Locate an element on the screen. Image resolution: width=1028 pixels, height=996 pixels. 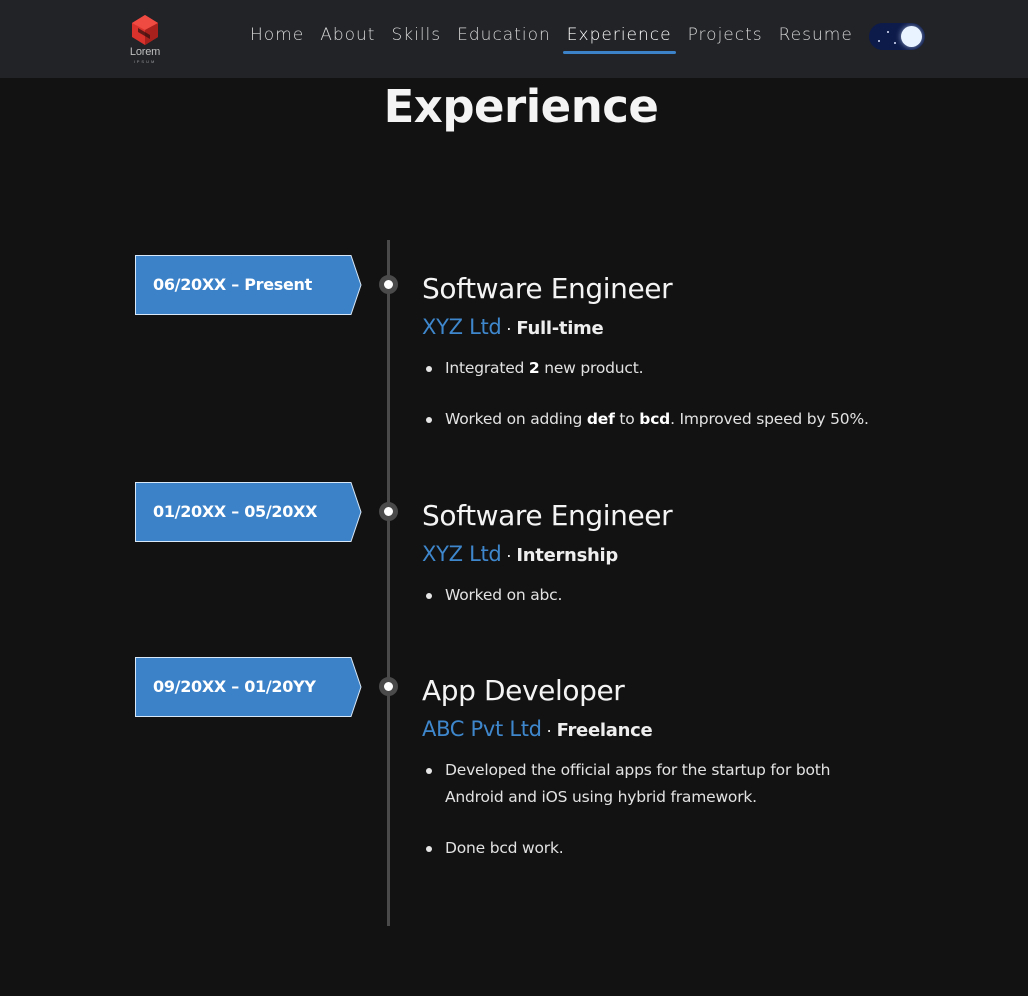
nav-home: Home is located at coordinates (277, 36).